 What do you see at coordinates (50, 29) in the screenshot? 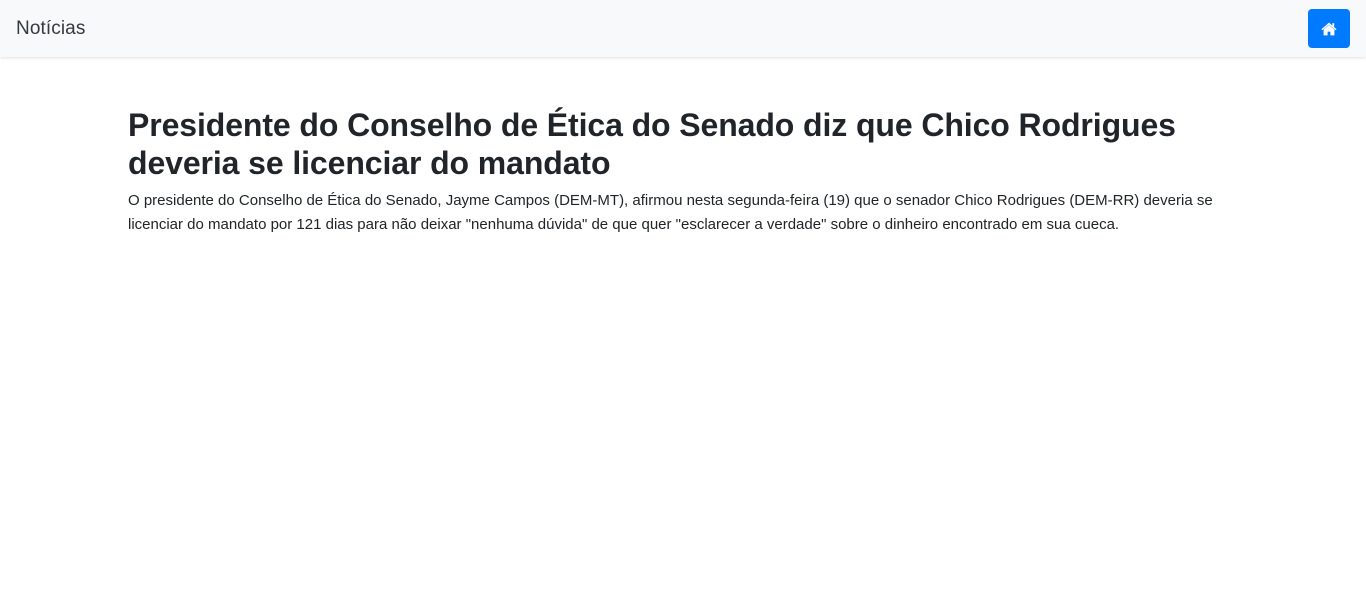
I see `navbar-brand: Notícias` at bounding box center [50, 29].